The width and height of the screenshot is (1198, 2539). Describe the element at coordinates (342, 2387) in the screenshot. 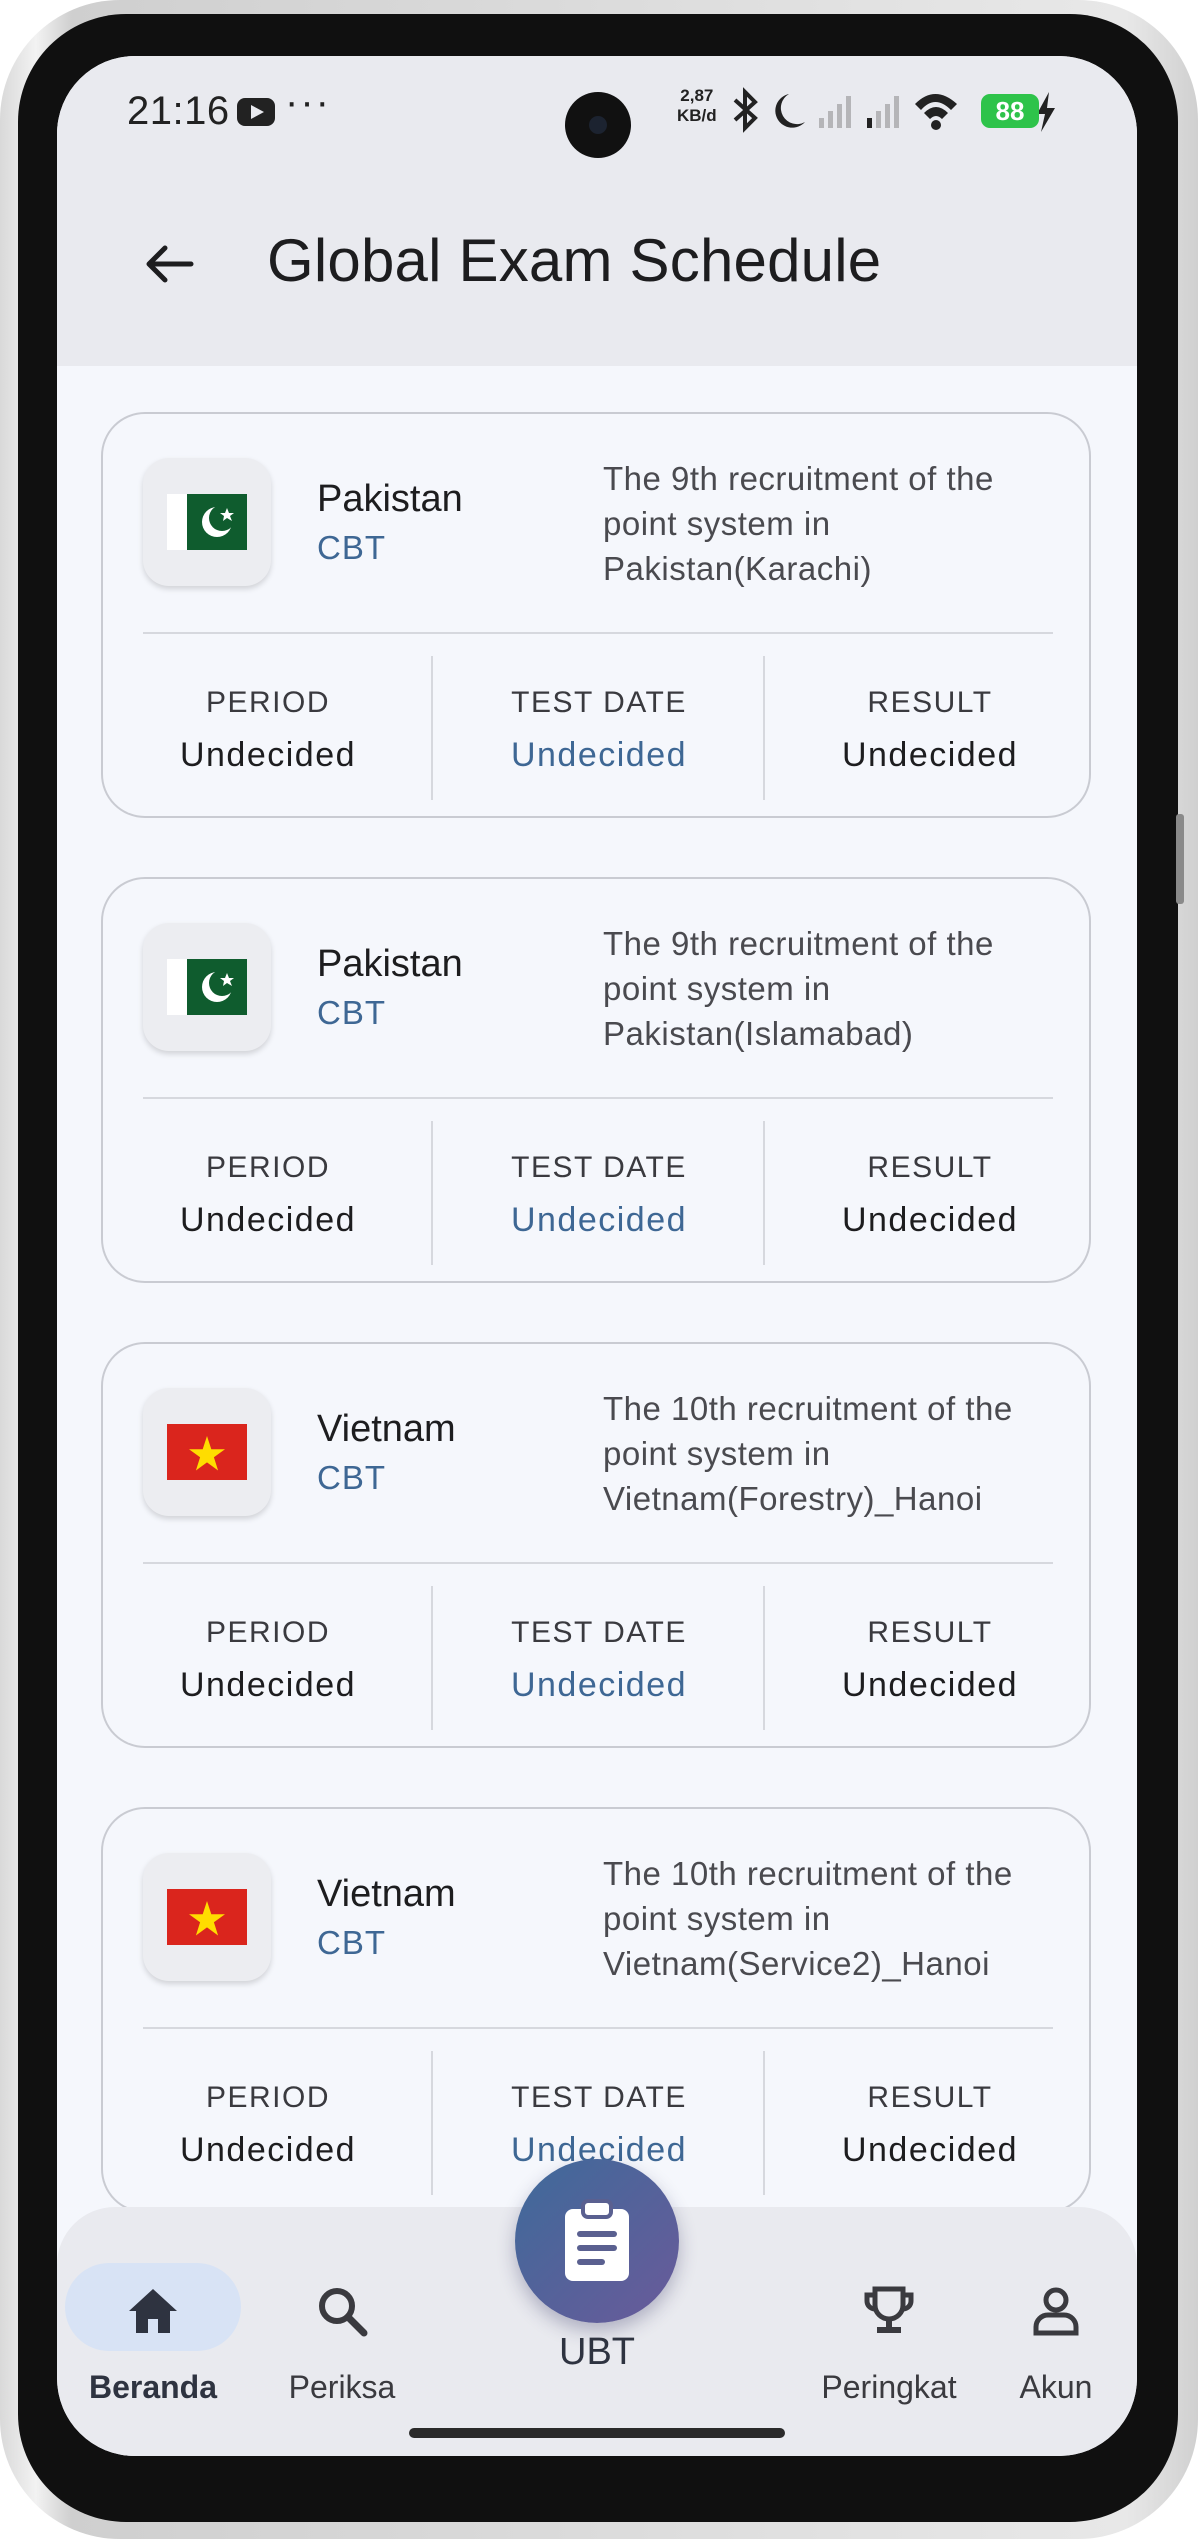

I see `nav-label-search: Periksa` at that location.